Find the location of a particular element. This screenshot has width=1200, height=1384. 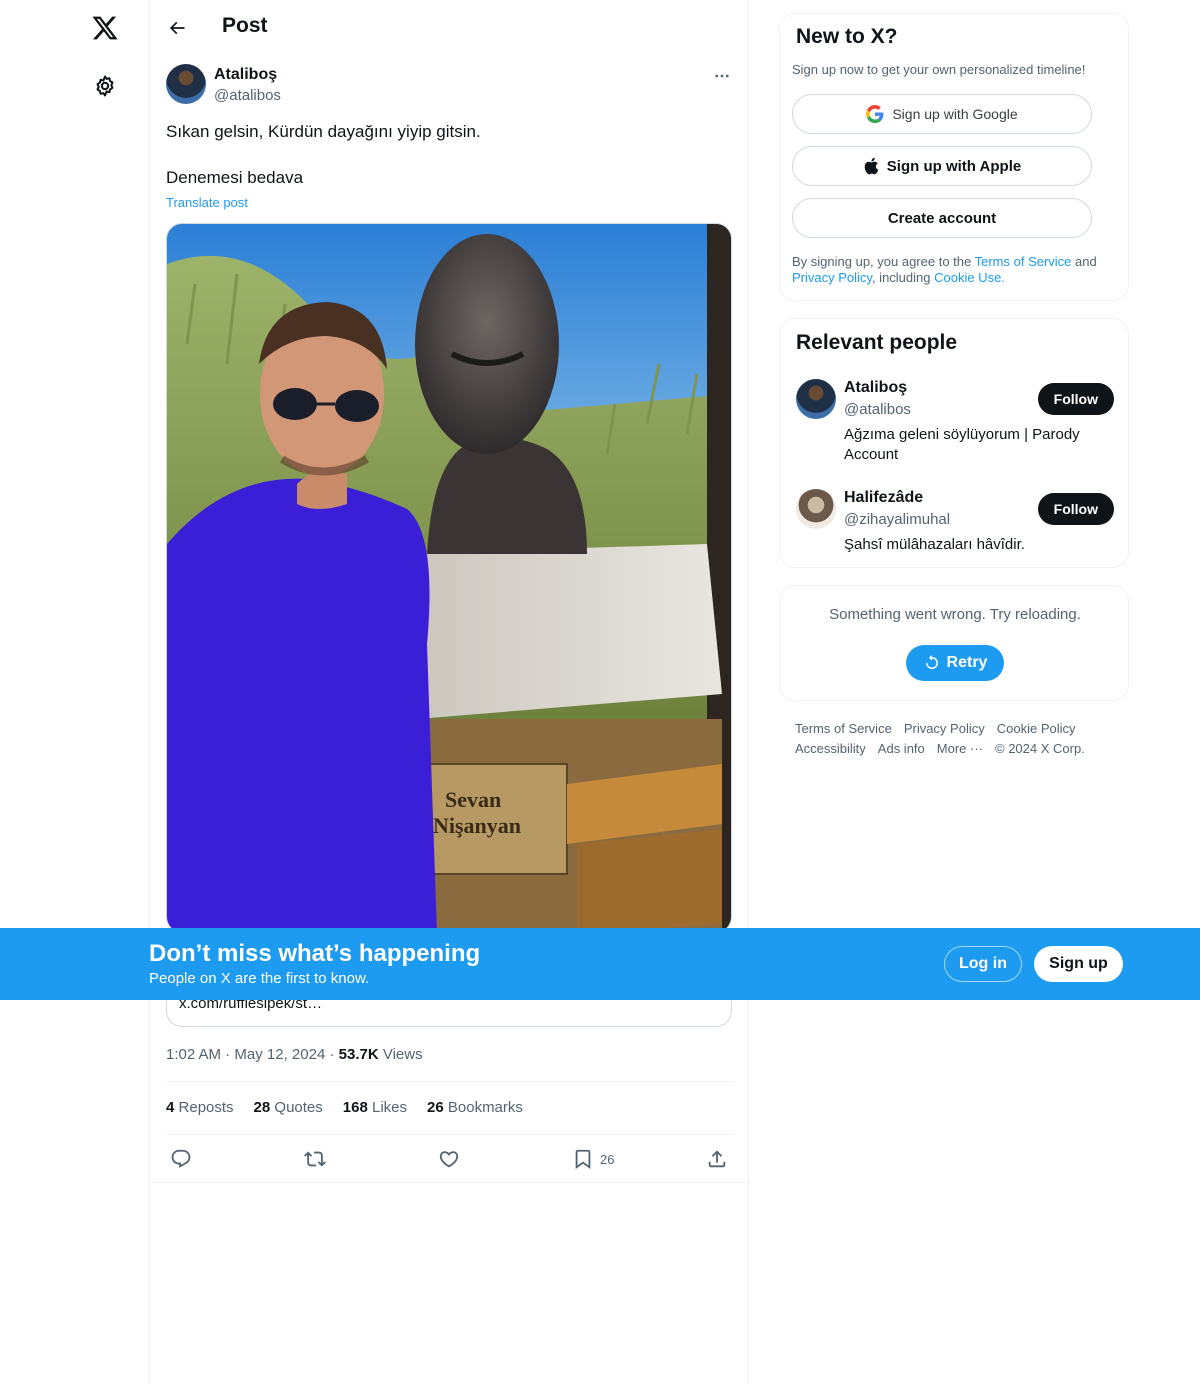

legal-including: , including is located at coordinates (903, 277).